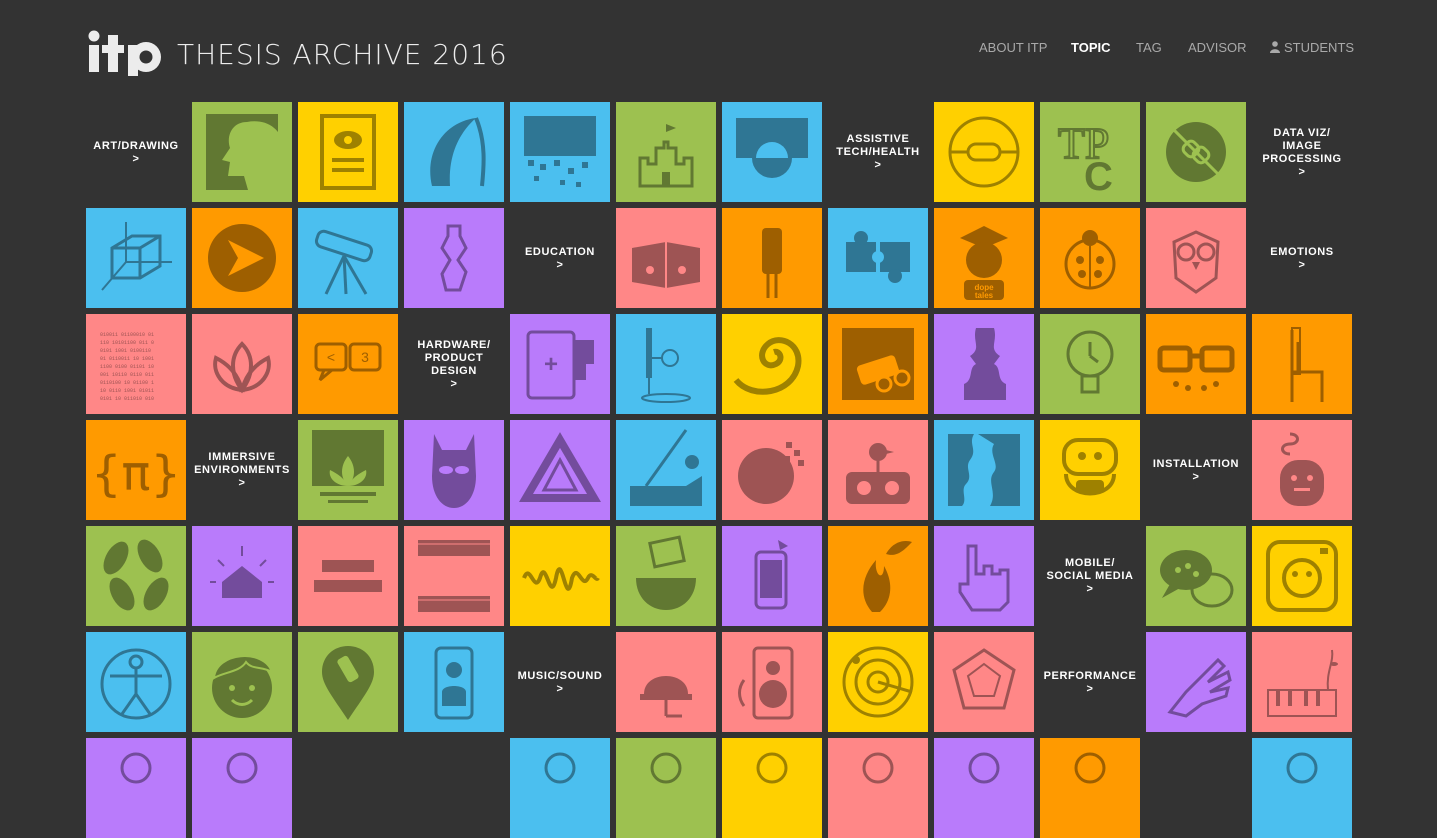  I want to click on topic-link-mobile-social-media: MOBILE/ SOCIAL MEDIA >, so click(1090, 576).